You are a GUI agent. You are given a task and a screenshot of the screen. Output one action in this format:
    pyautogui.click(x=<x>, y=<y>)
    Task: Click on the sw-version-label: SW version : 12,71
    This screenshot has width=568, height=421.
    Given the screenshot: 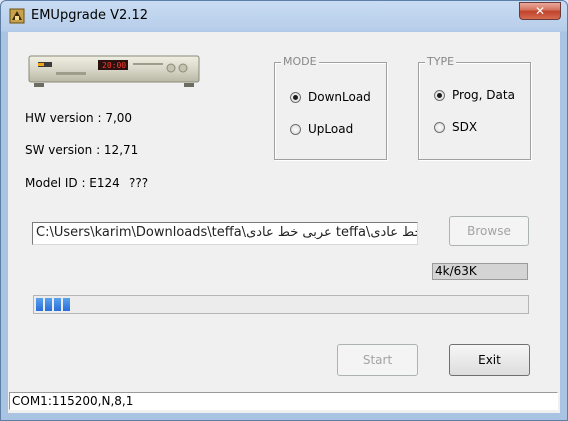 What is the action you would take?
    pyautogui.click(x=82, y=150)
    